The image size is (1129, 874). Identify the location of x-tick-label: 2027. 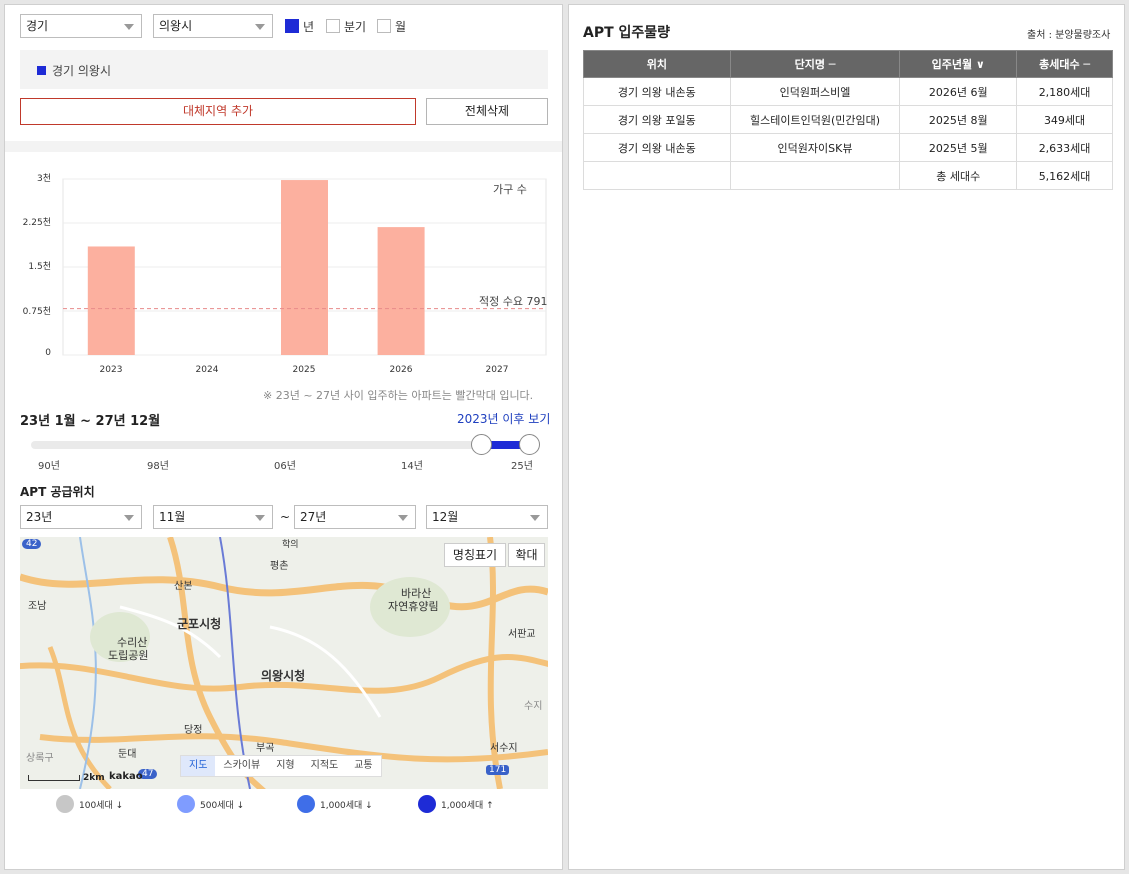
(497, 370).